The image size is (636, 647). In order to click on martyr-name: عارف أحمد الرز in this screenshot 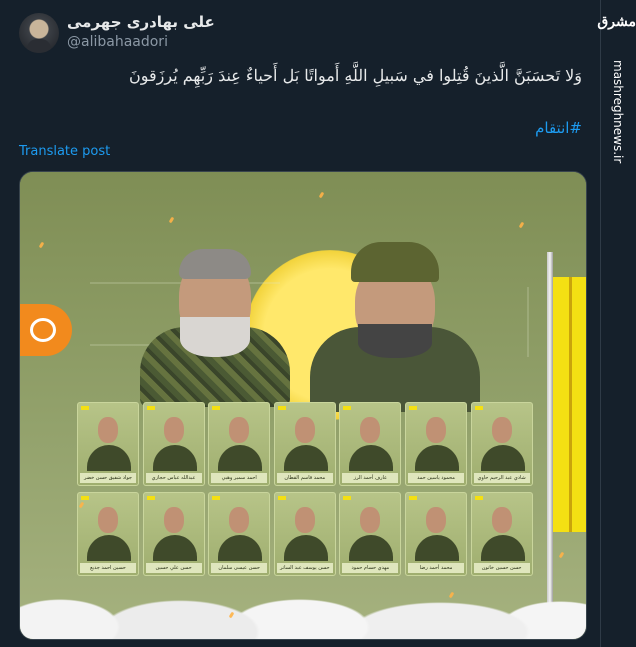, I will do `click(370, 478)`.